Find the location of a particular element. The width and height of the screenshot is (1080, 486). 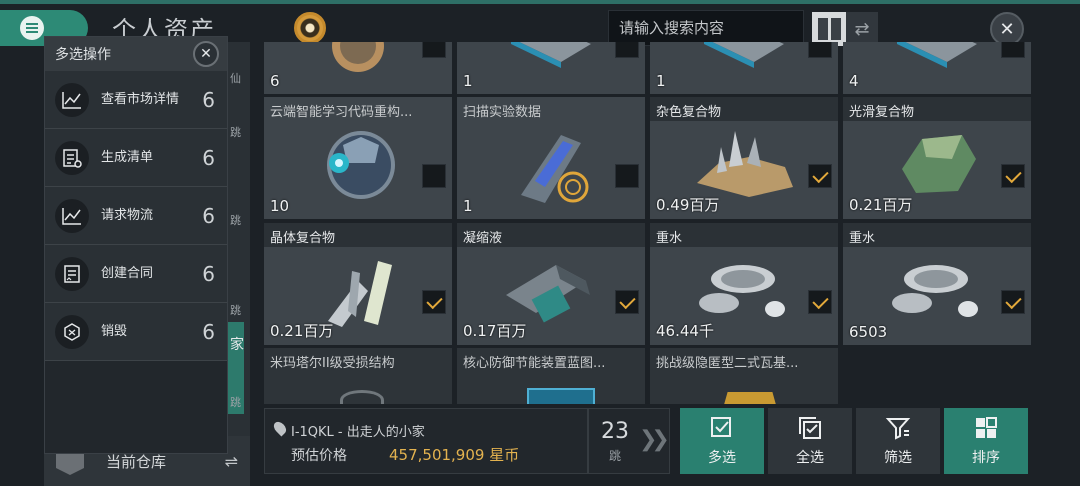

jumps-panel: 23 跳 ❯❯ is located at coordinates (629, 441).